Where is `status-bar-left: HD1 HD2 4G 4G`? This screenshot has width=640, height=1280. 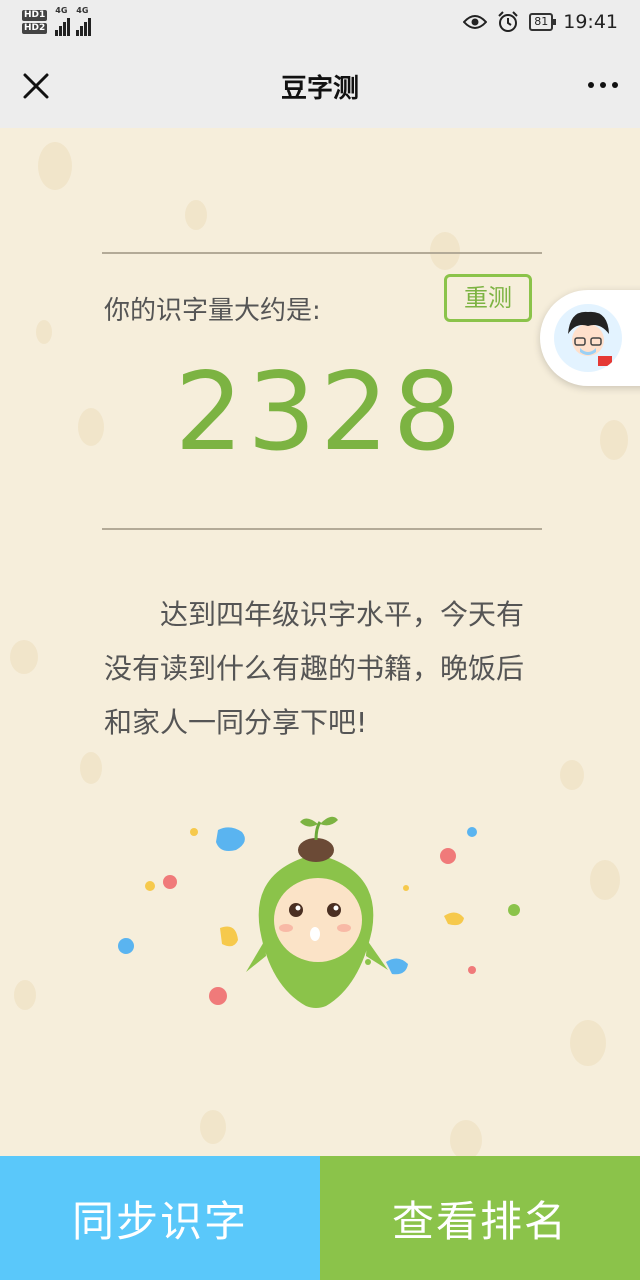
status-bar-left: HD1 HD2 4G 4G is located at coordinates (57, 21).